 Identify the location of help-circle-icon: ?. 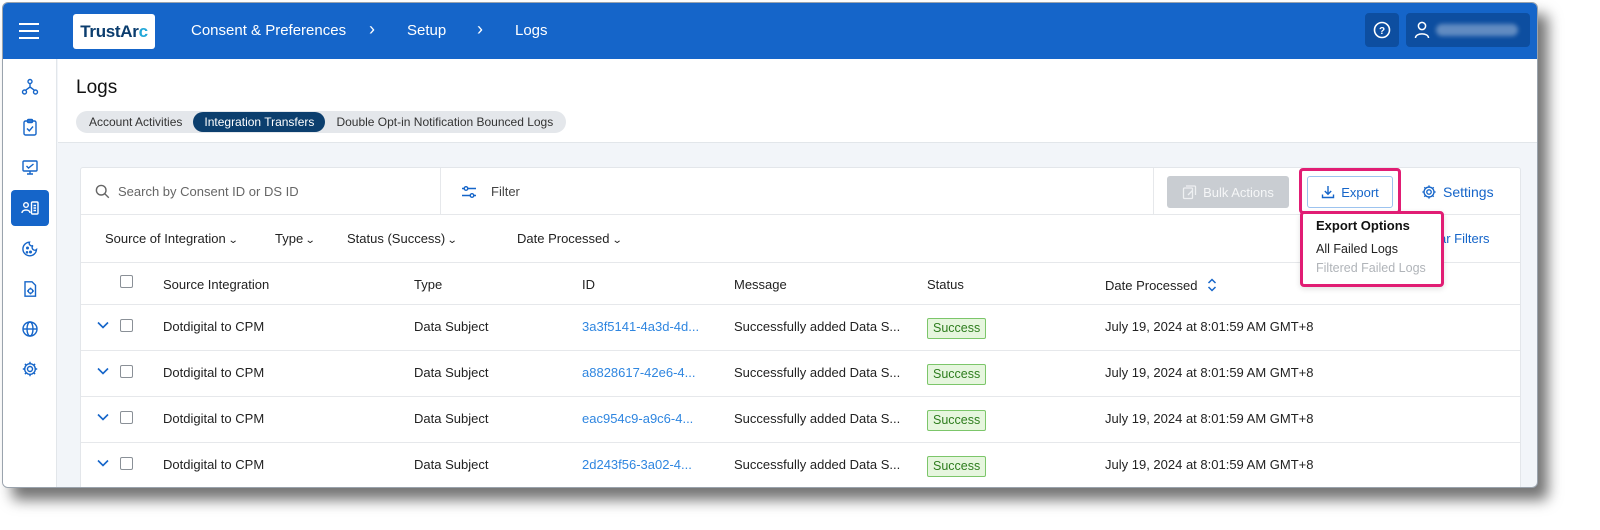
(1382, 30).